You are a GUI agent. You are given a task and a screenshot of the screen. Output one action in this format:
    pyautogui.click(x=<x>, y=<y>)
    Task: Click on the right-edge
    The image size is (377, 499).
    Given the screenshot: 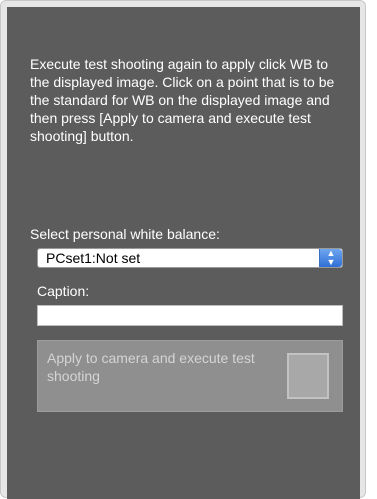 What is the action you would take?
    pyautogui.click(x=371, y=249)
    